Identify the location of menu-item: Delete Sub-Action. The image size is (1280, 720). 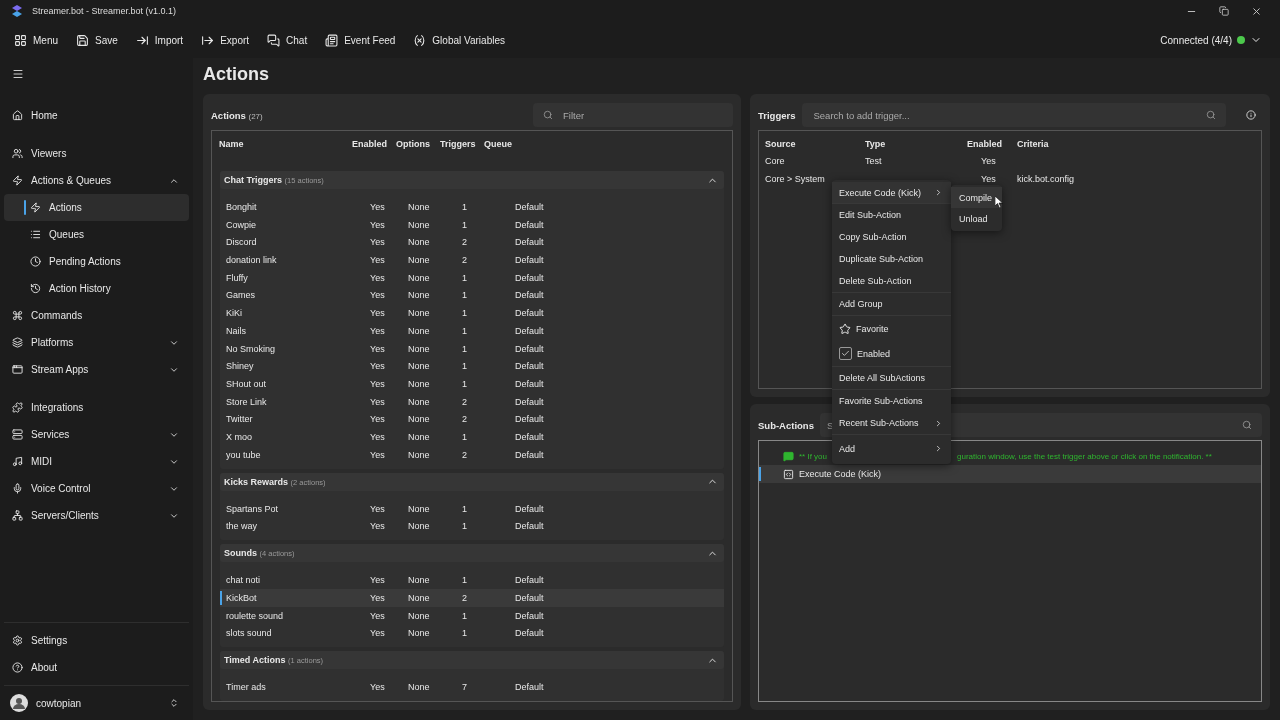
(891, 281).